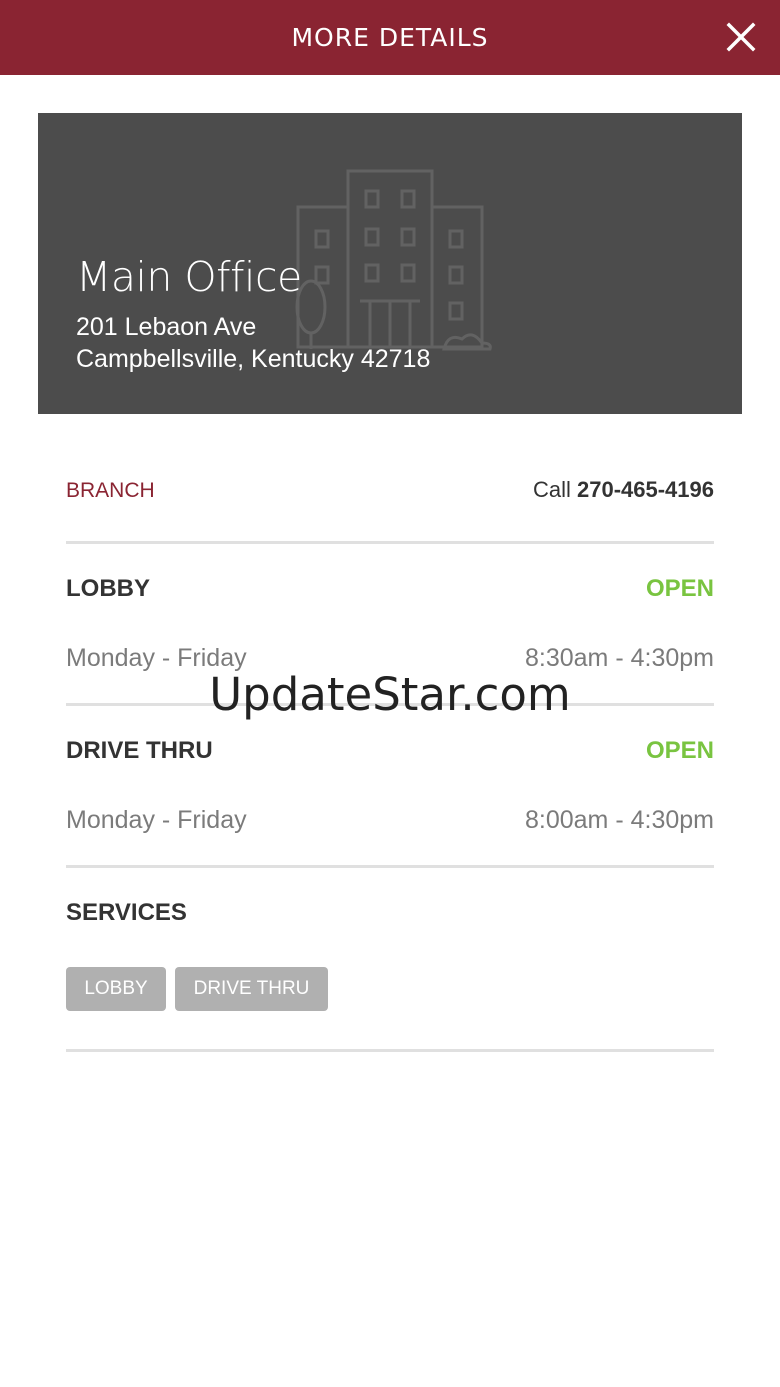 The height and width of the screenshot is (1387, 780). What do you see at coordinates (551, 489) in the screenshot?
I see `call-prefix: Call` at bounding box center [551, 489].